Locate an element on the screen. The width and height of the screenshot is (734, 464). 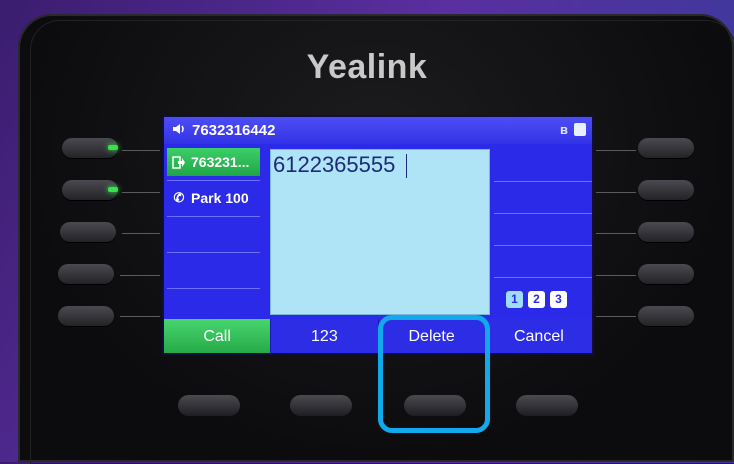
line-key-label: Park 100 is located at coordinates (220, 198).